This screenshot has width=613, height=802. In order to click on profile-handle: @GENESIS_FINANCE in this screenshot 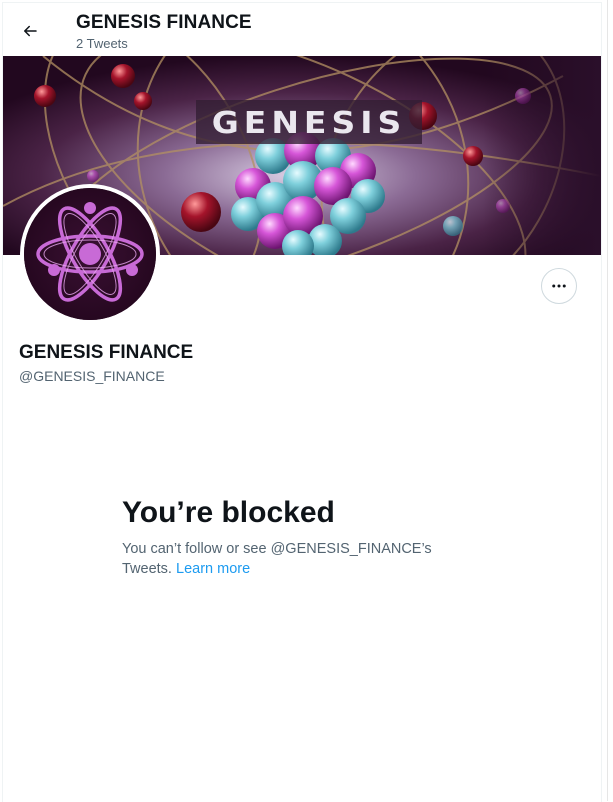, I will do `click(92, 376)`.